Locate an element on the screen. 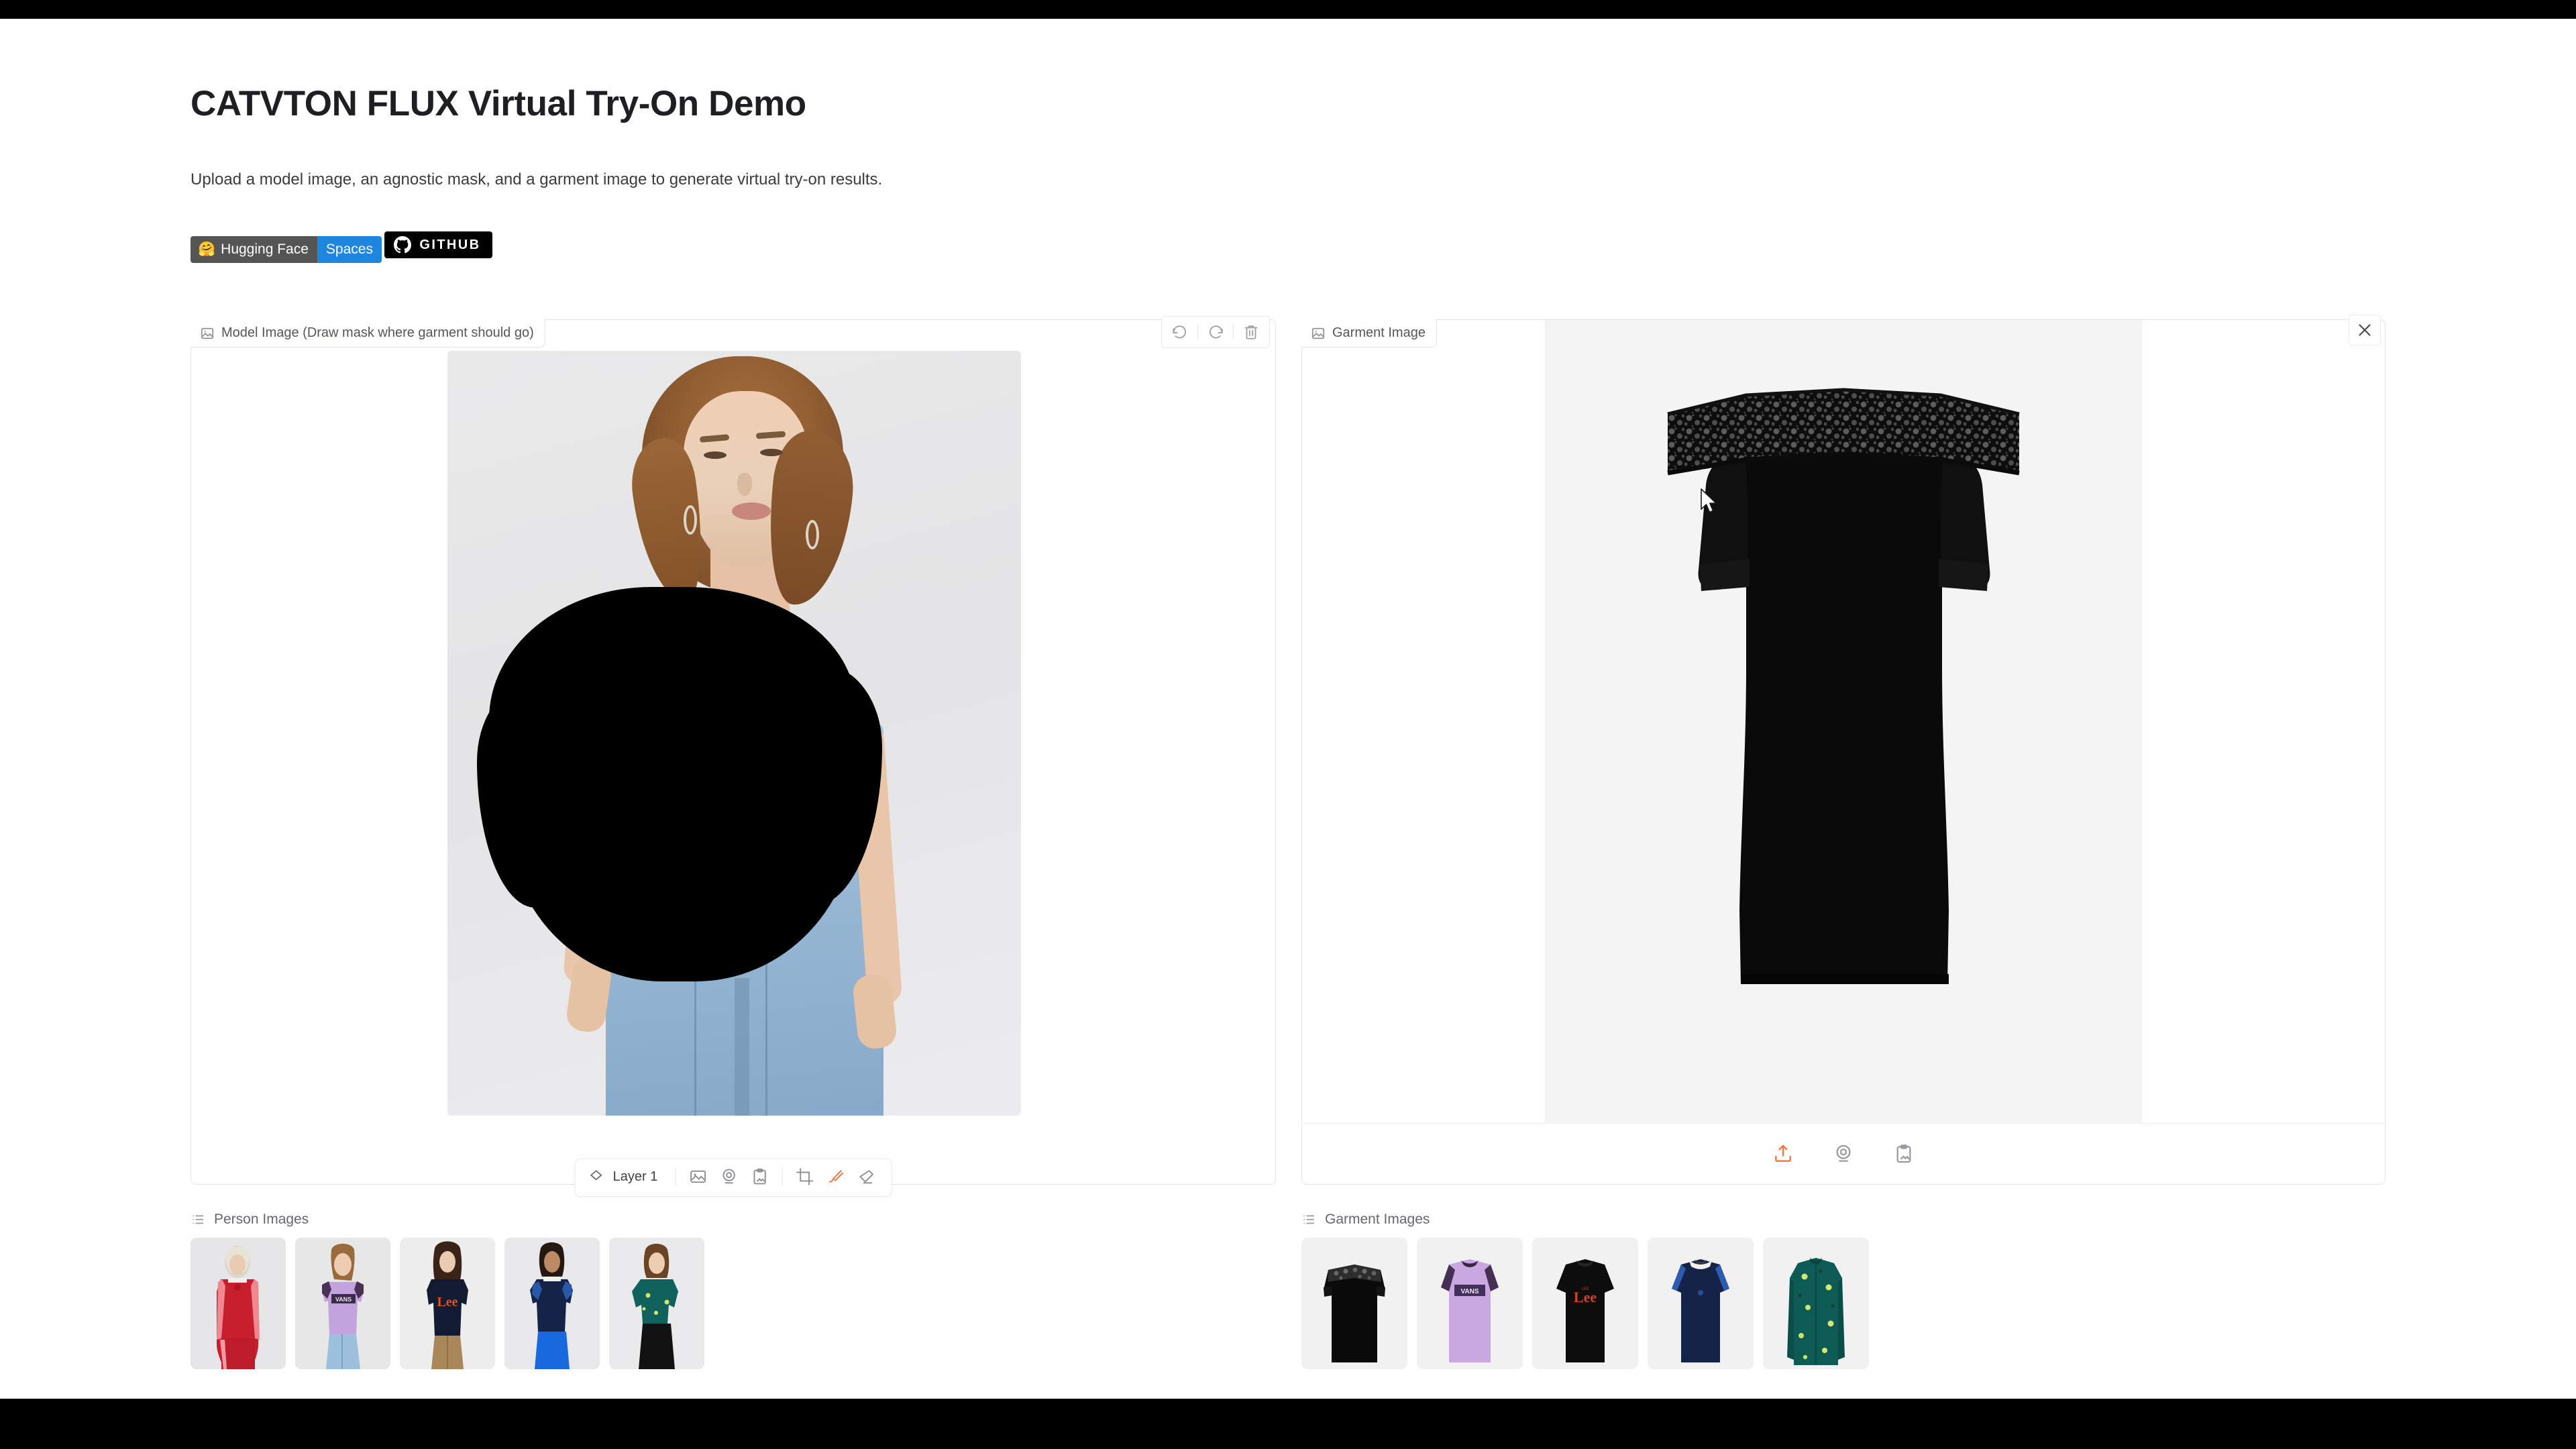 Image resolution: width=2576 pixels, height=1449 pixels. undo-icon is located at coordinates (1179, 332).